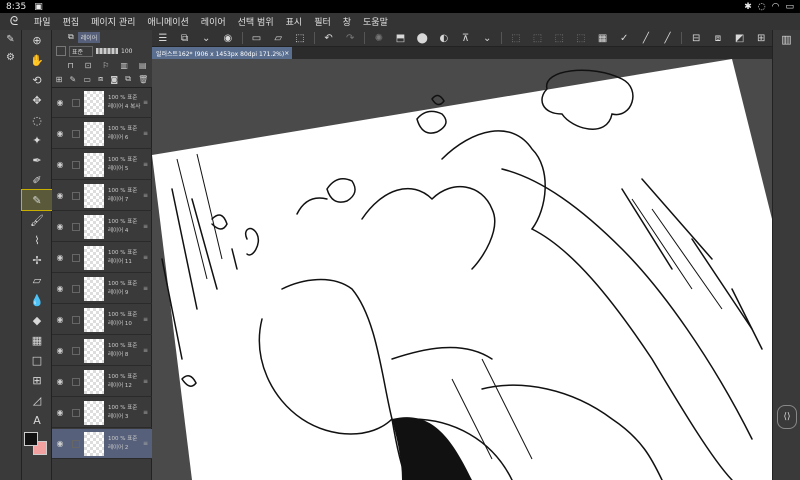  What do you see at coordinates (37, 100) in the screenshot?
I see `move-tool-icon: ✥` at bounding box center [37, 100].